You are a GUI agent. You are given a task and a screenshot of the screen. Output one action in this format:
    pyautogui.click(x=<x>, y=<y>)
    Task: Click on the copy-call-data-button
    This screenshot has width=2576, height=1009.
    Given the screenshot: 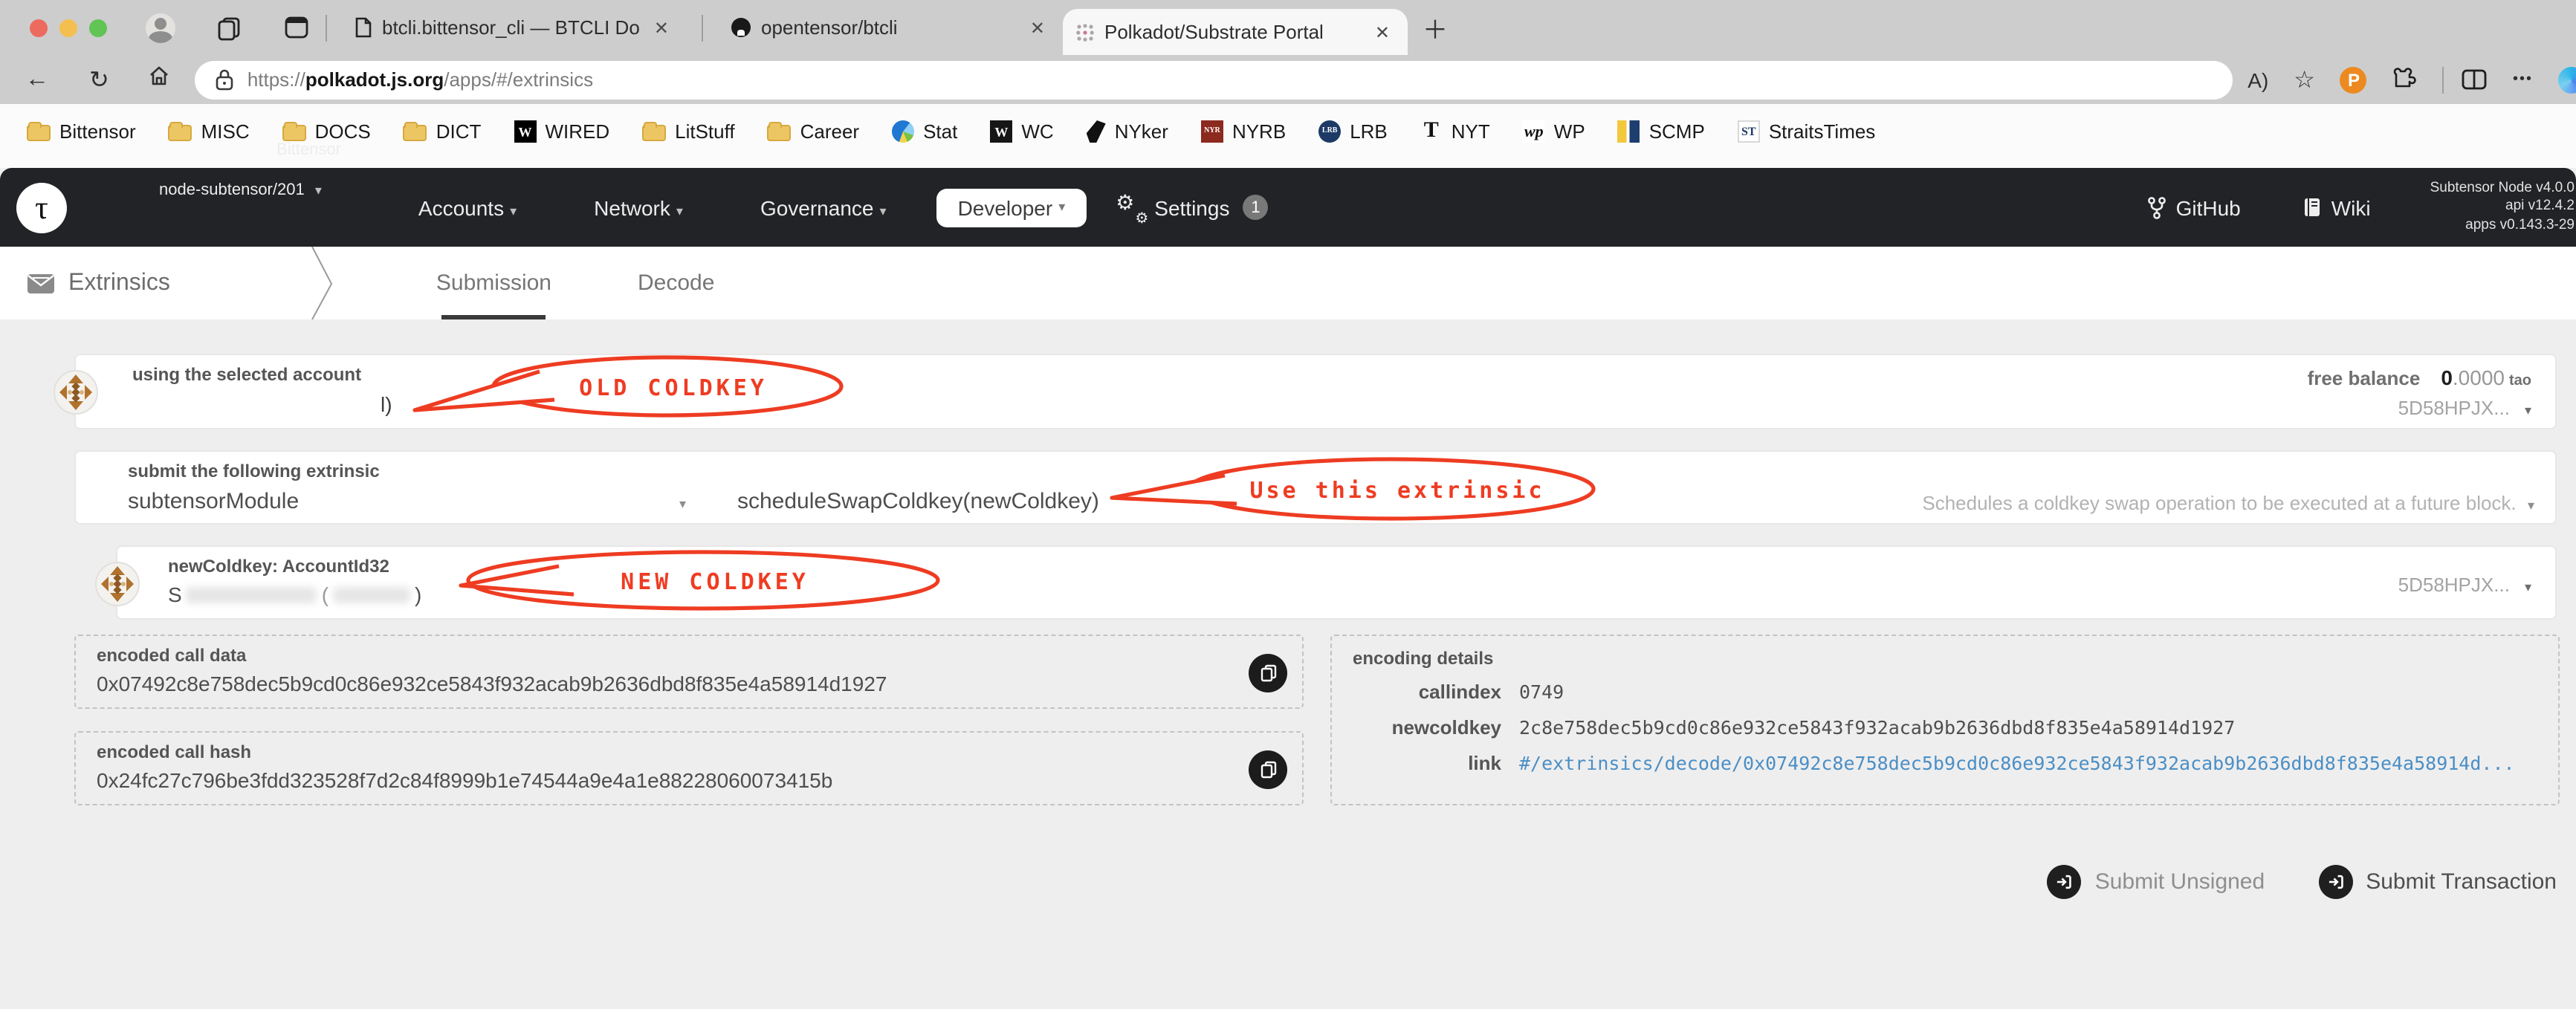 What is the action you would take?
    pyautogui.click(x=1268, y=673)
    